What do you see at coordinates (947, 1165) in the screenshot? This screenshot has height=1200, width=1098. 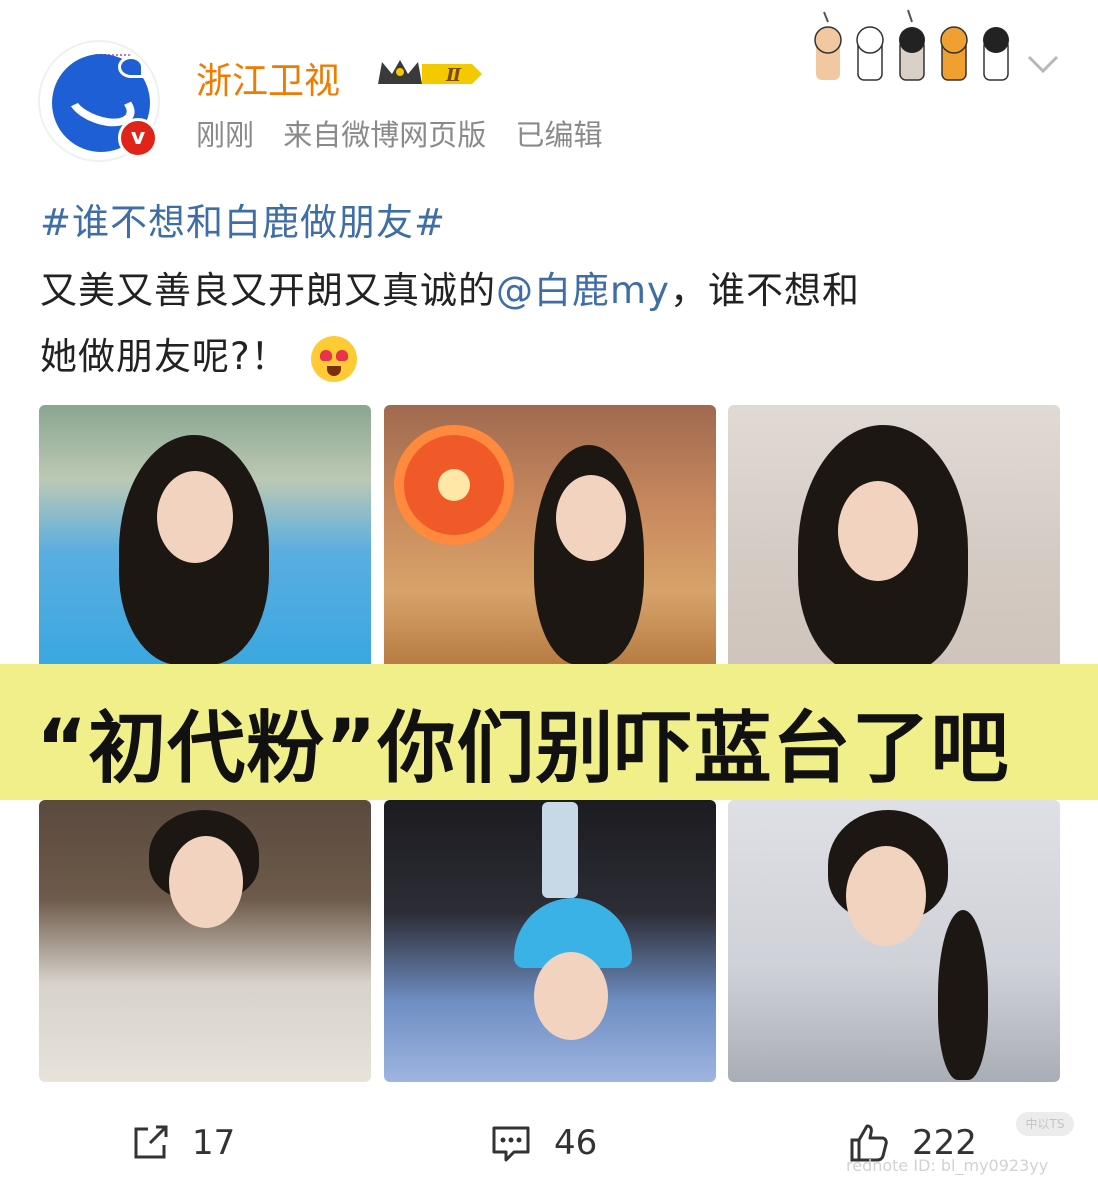 I see `rednote-watermark: rednote ID: bl_my0923yy` at bounding box center [947, 1165].